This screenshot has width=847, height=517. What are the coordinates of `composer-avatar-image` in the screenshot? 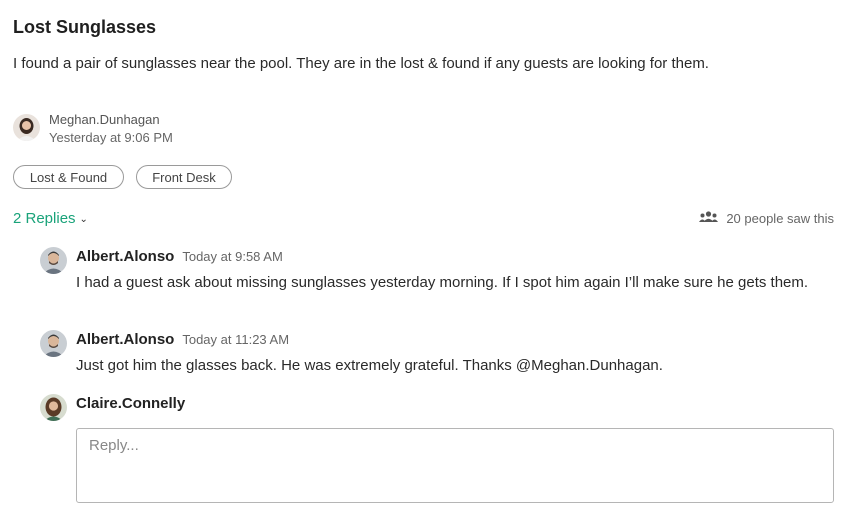 It's located at (53, 407).